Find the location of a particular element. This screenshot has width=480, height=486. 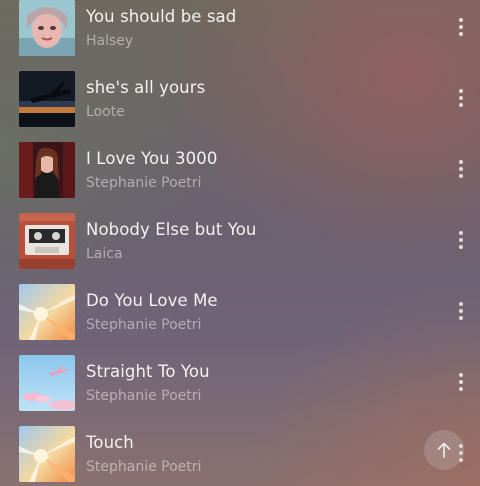

track-artist: Laica is located at coordinates (104, 254).